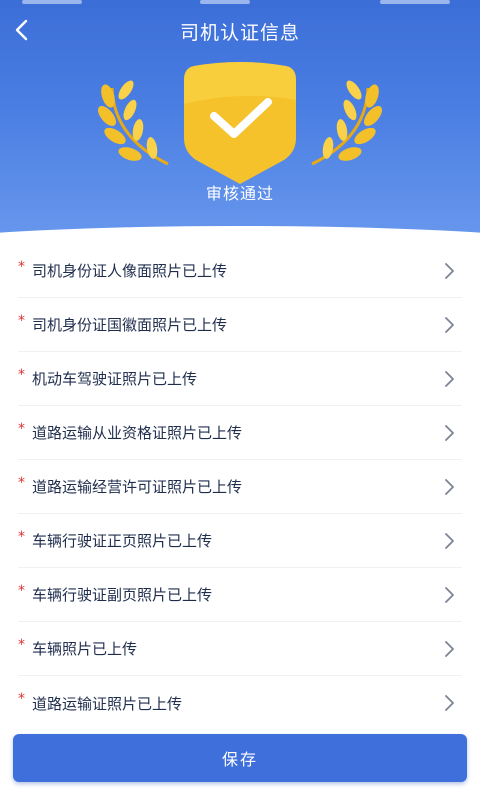  Describe the element at coordinates (240, 4) in the screenshot. I see `status-bar` at that location.